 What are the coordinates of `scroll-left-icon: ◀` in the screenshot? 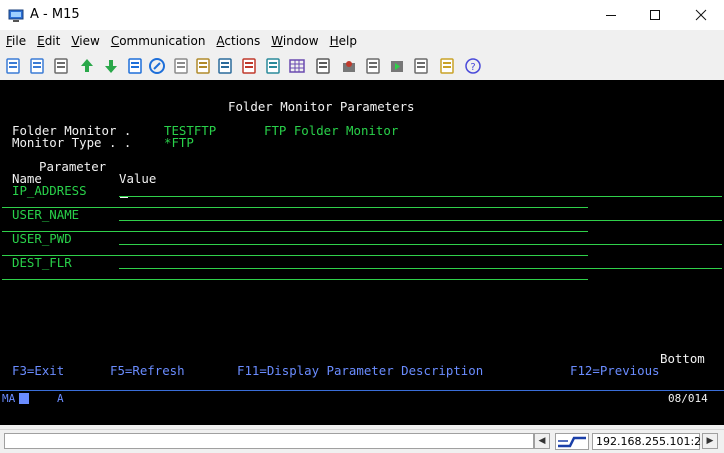 It's located at (542, 441).